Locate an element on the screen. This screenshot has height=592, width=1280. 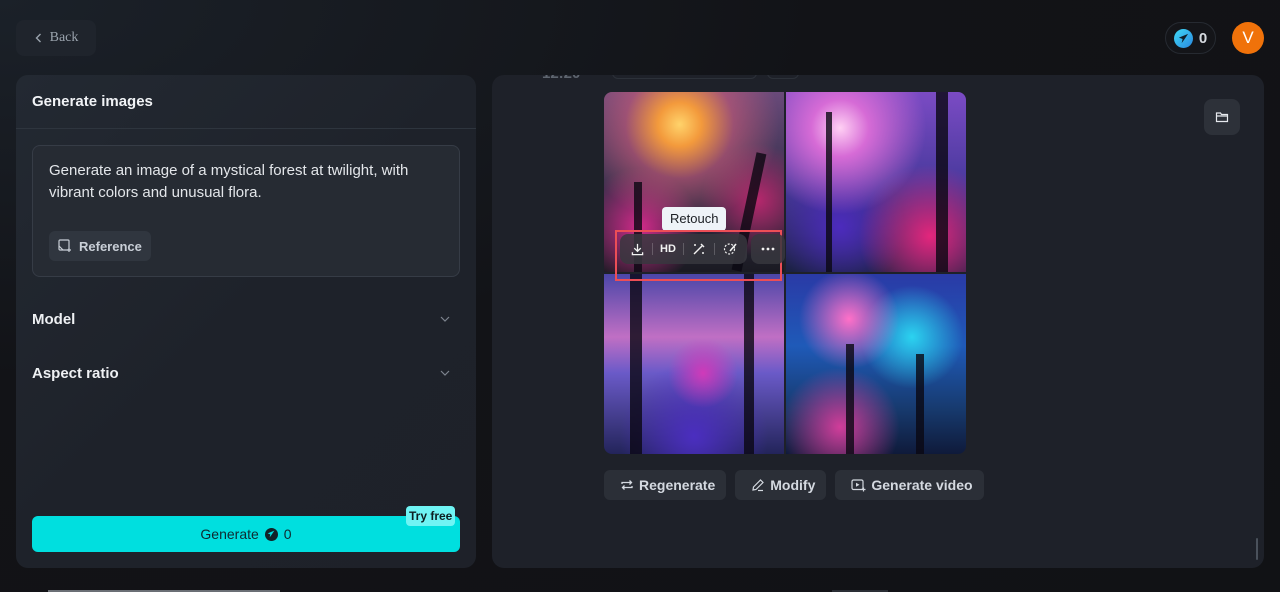
model-section: Model is located at coordinates (246, 319).